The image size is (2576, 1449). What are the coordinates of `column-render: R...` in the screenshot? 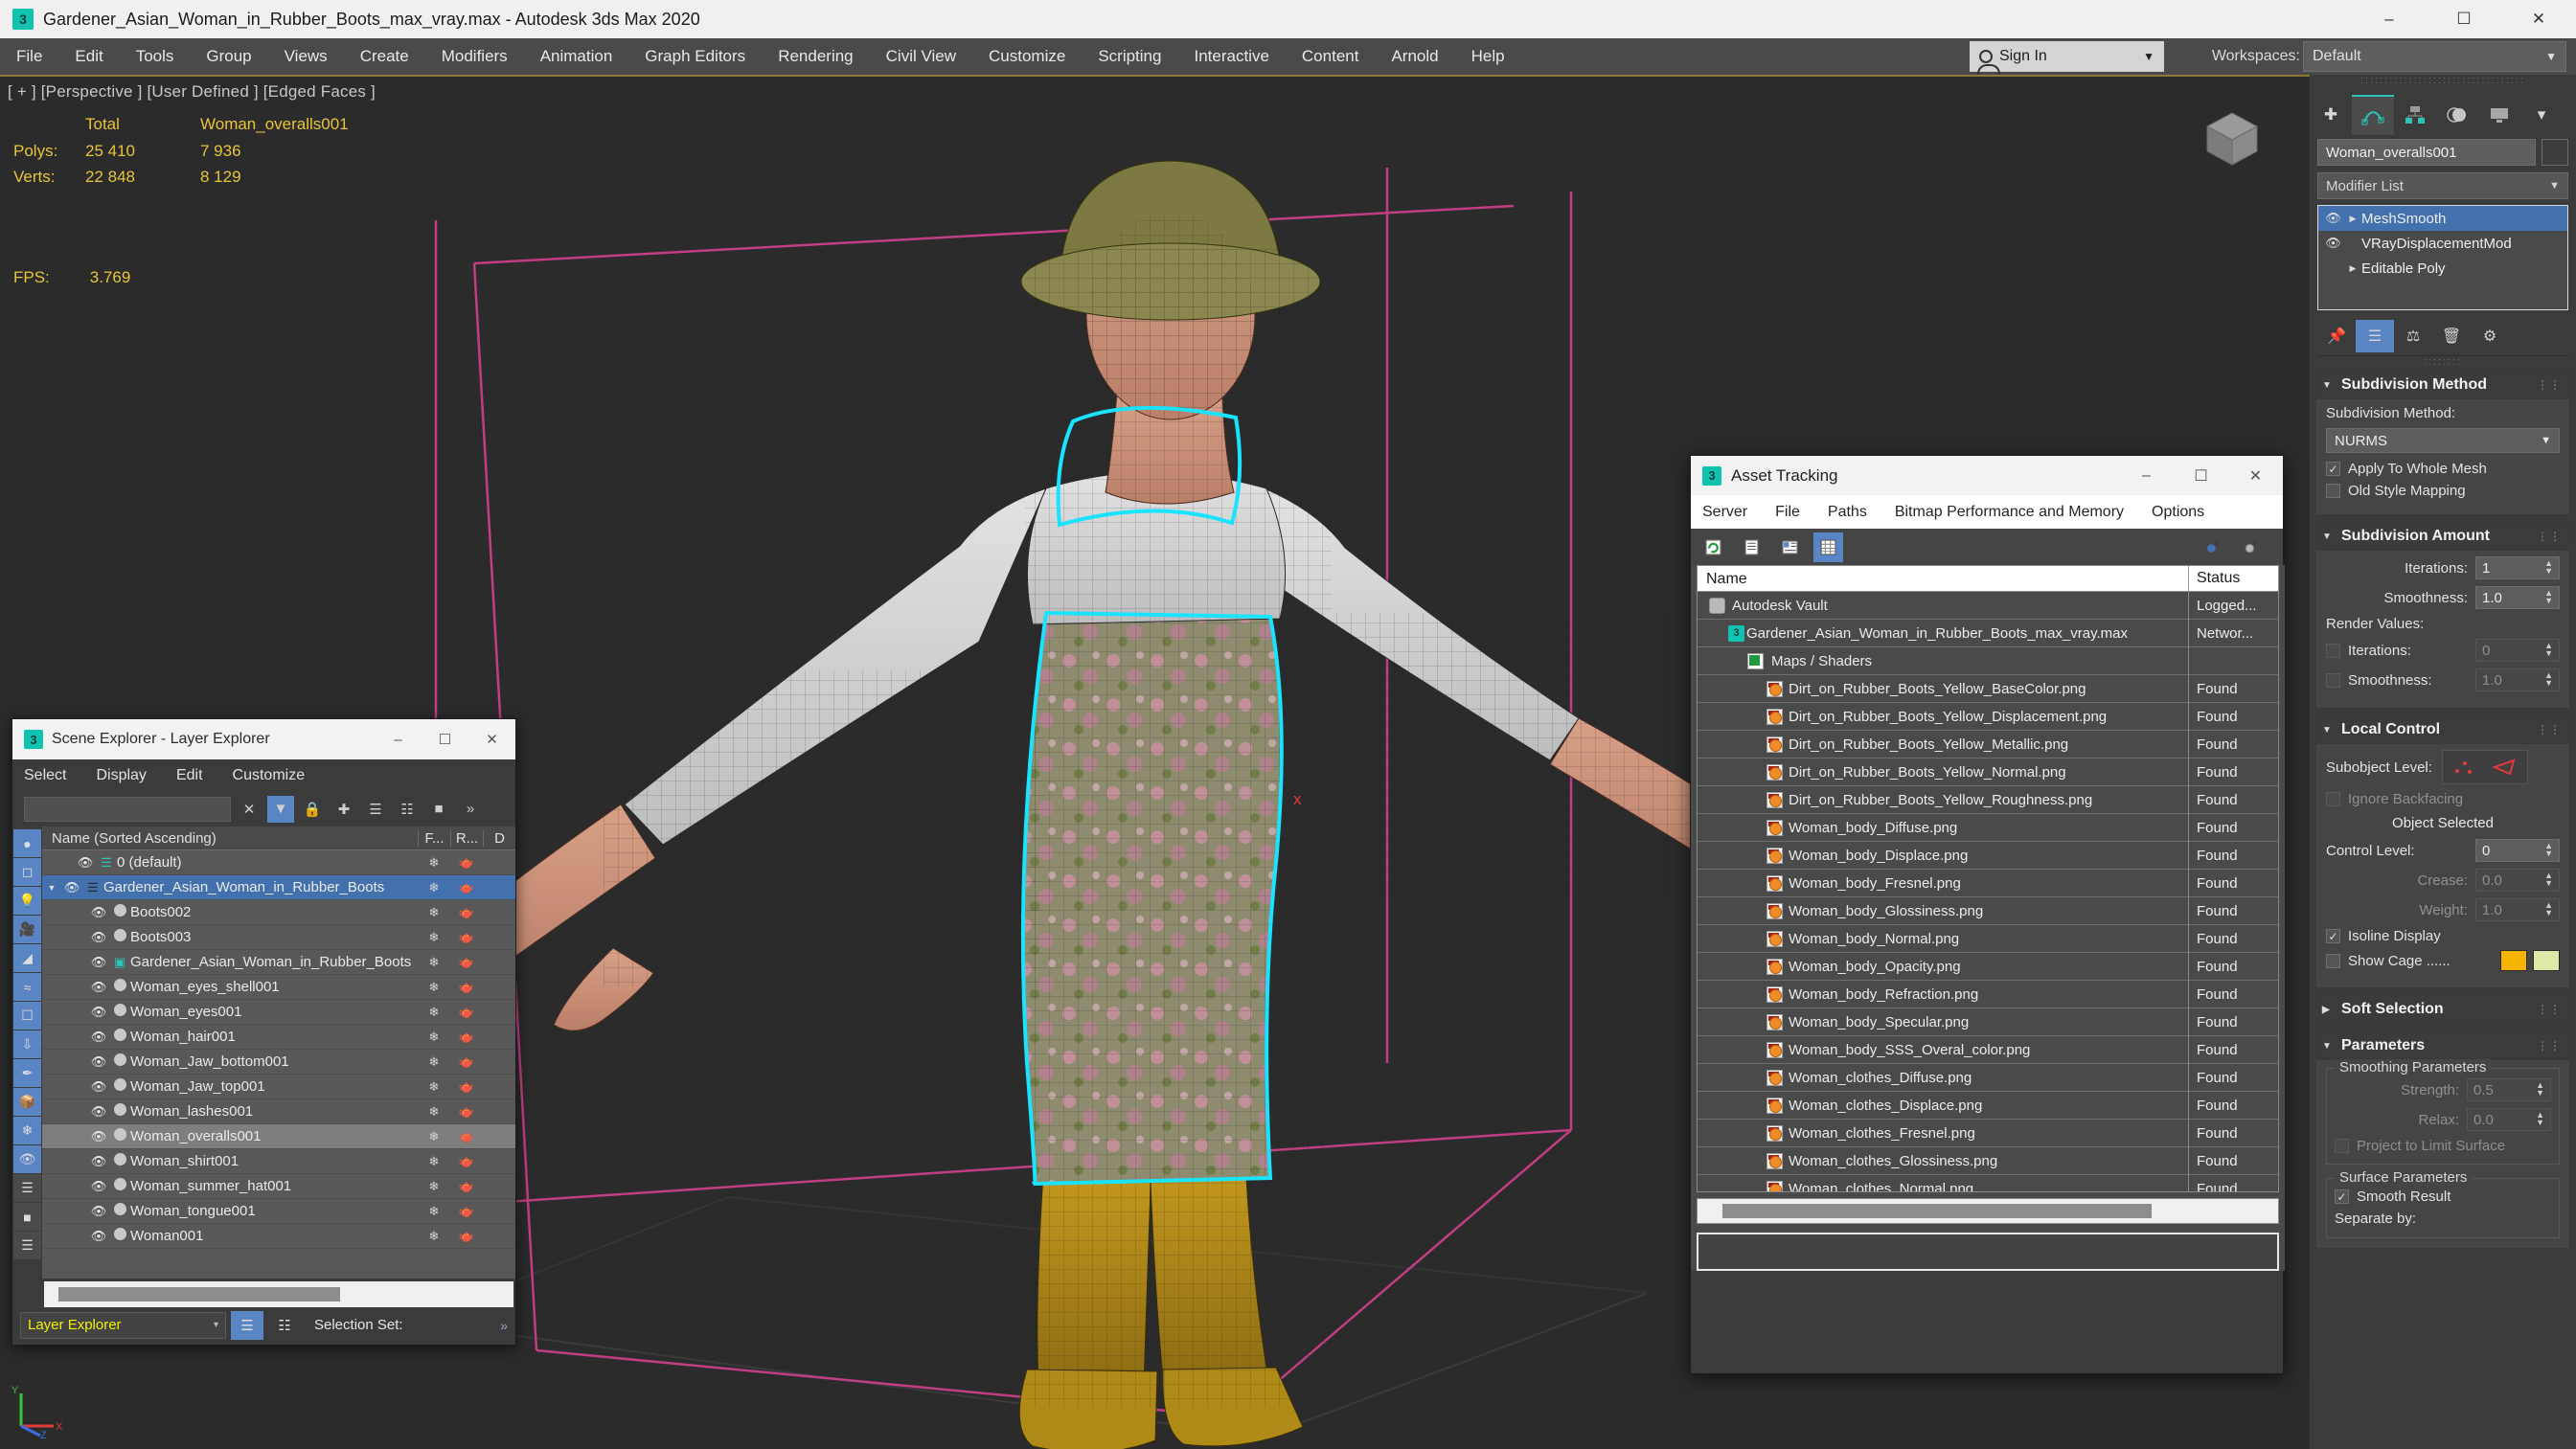 It's located at (466, 838).